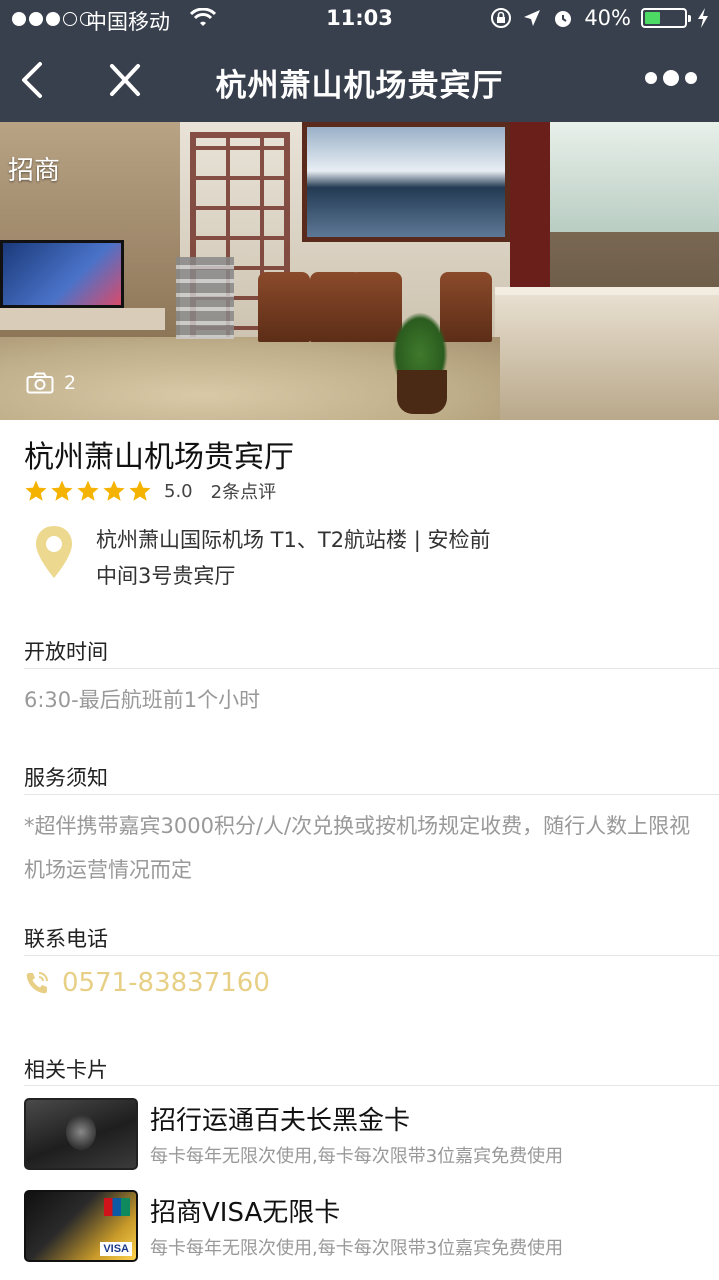 This screenshot has width=719, height=1280. I want to click on nav-bar: 杭州萧山机场贵宾厅, so click(359, 81).